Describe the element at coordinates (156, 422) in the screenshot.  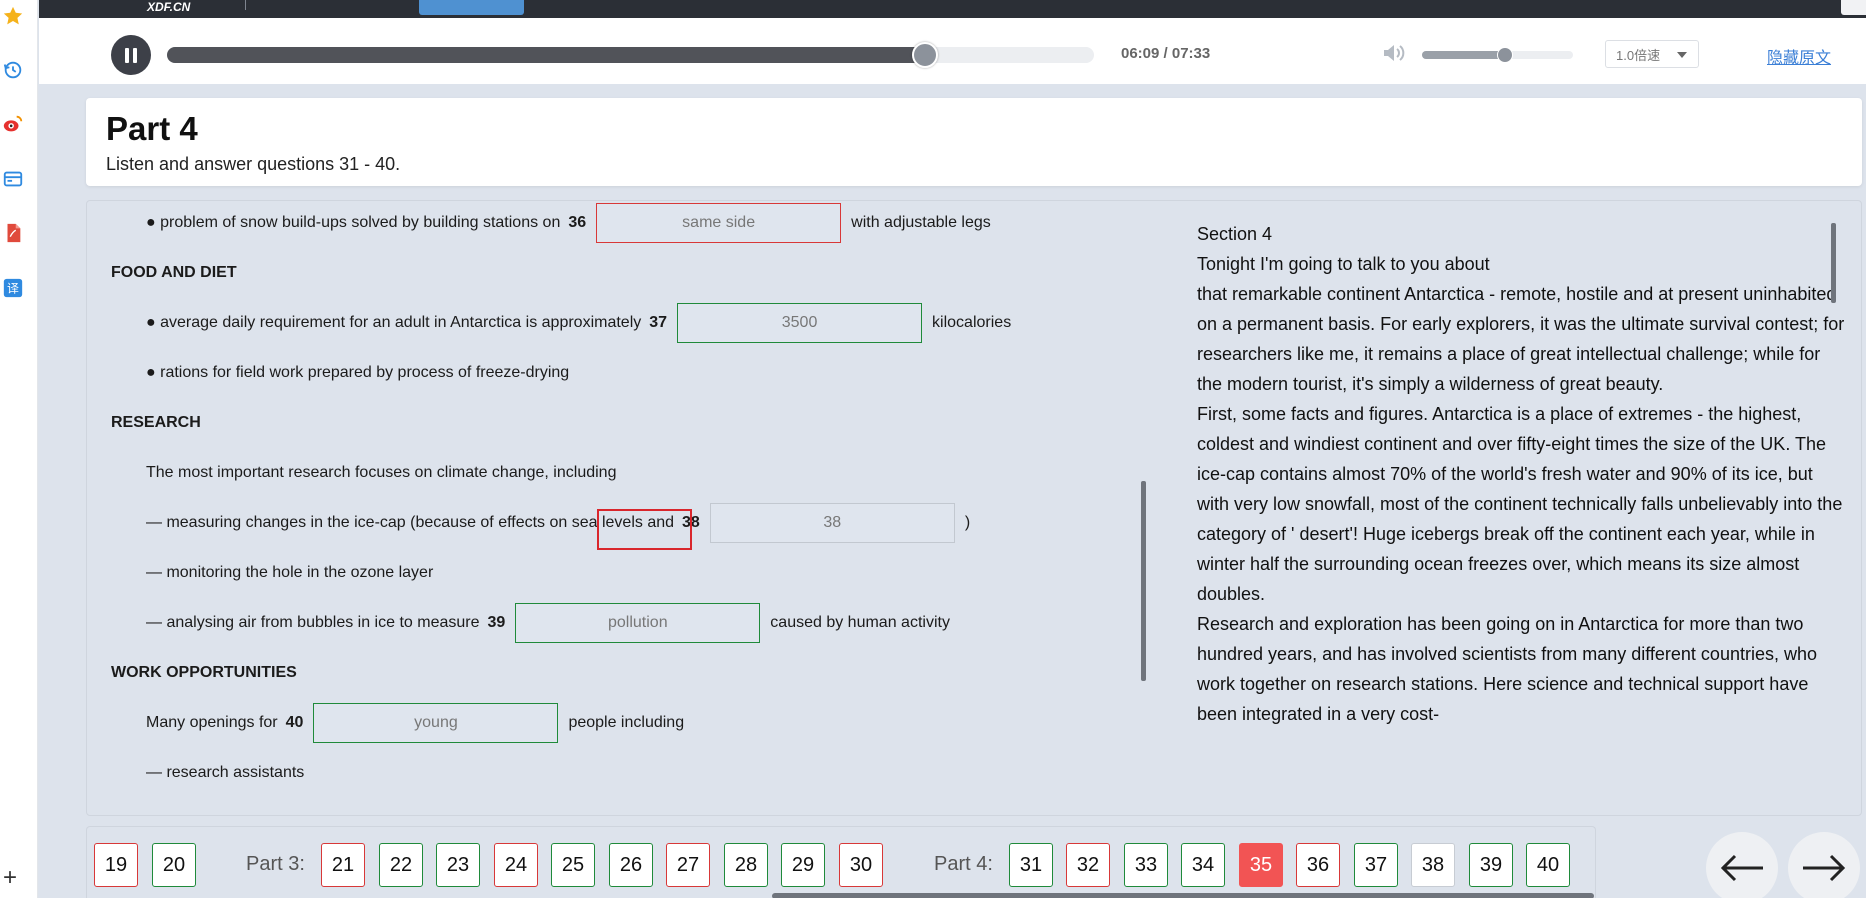
I see `section-heading: RESEARCH` at that location.